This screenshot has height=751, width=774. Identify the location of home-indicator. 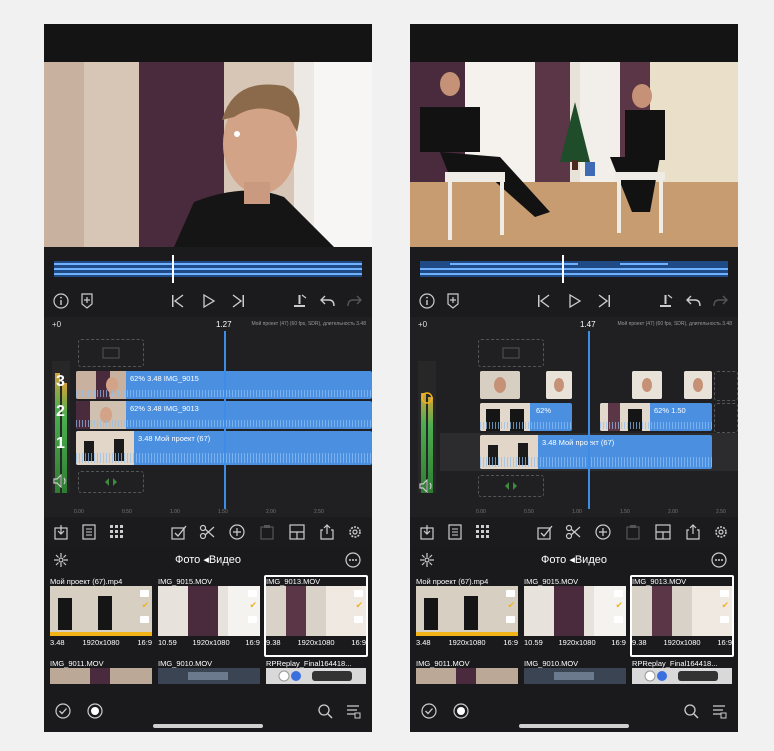
(574, 726).